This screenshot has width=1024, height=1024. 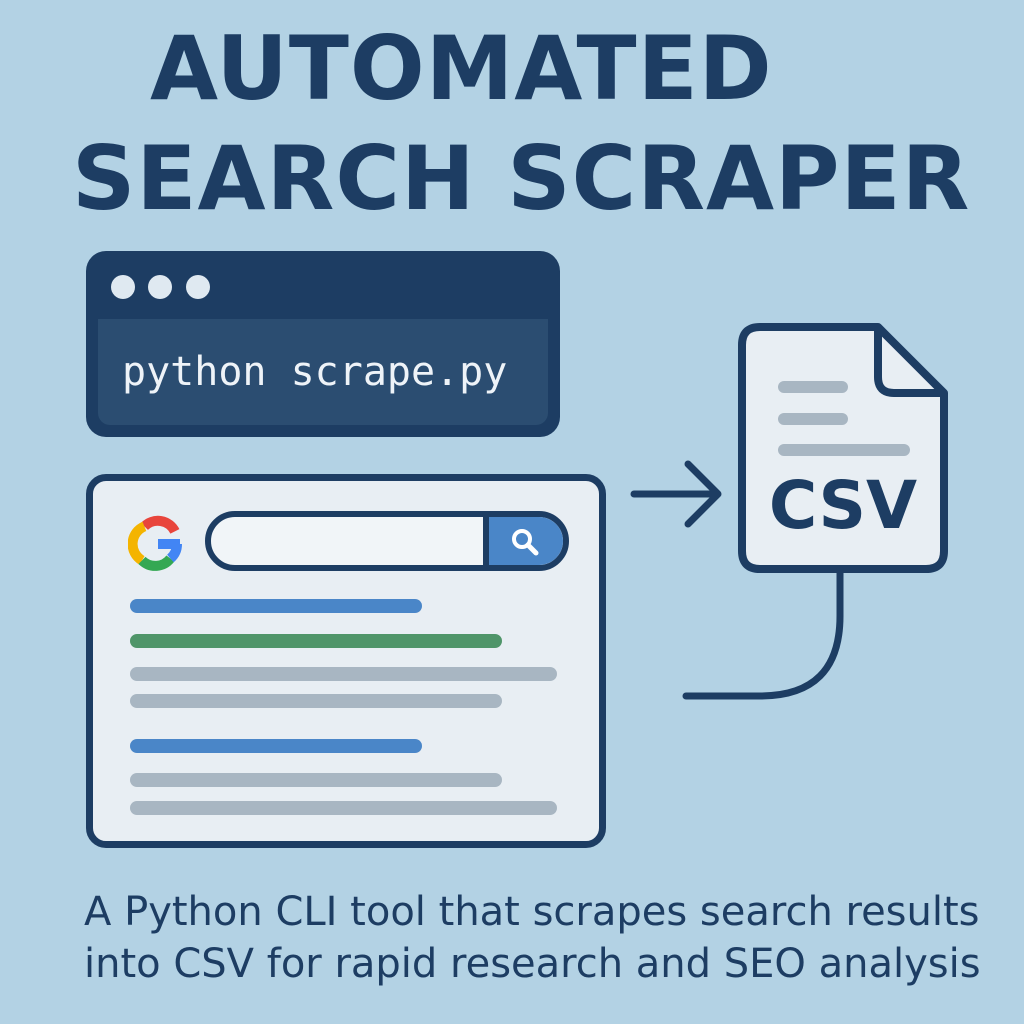 What do you see at coordinates (843, 505) in the screenshot?
I see `csv-file-label: CSV` at bounding box center [843, 505].